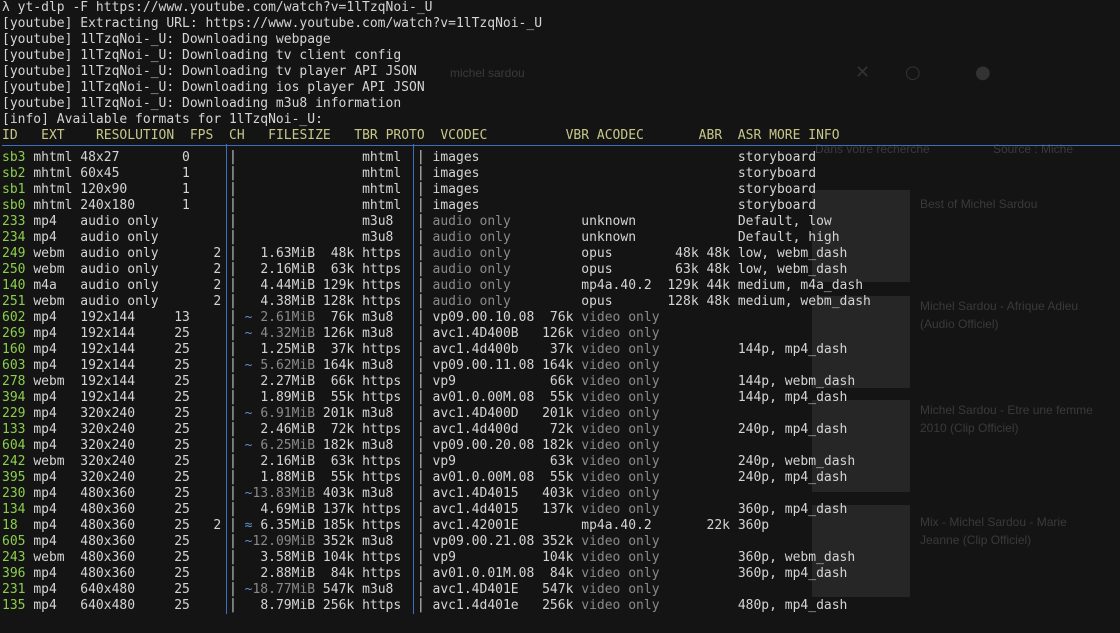  I want to click on format-more-info: 144p, mp4_dash, so click(792, 349).